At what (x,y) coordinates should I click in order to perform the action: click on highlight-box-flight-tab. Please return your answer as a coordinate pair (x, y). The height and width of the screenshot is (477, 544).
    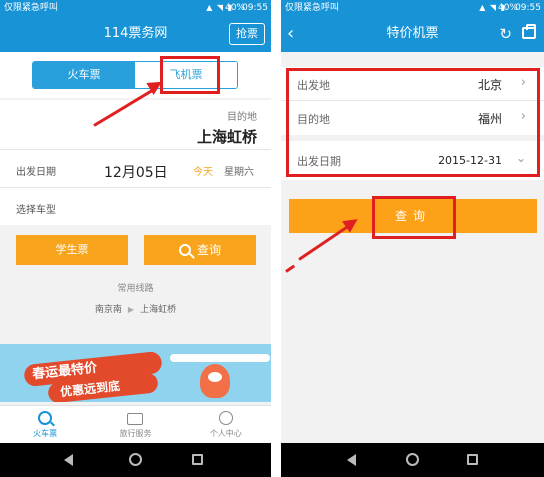
    Looking at the image, I should click on (190, 75).